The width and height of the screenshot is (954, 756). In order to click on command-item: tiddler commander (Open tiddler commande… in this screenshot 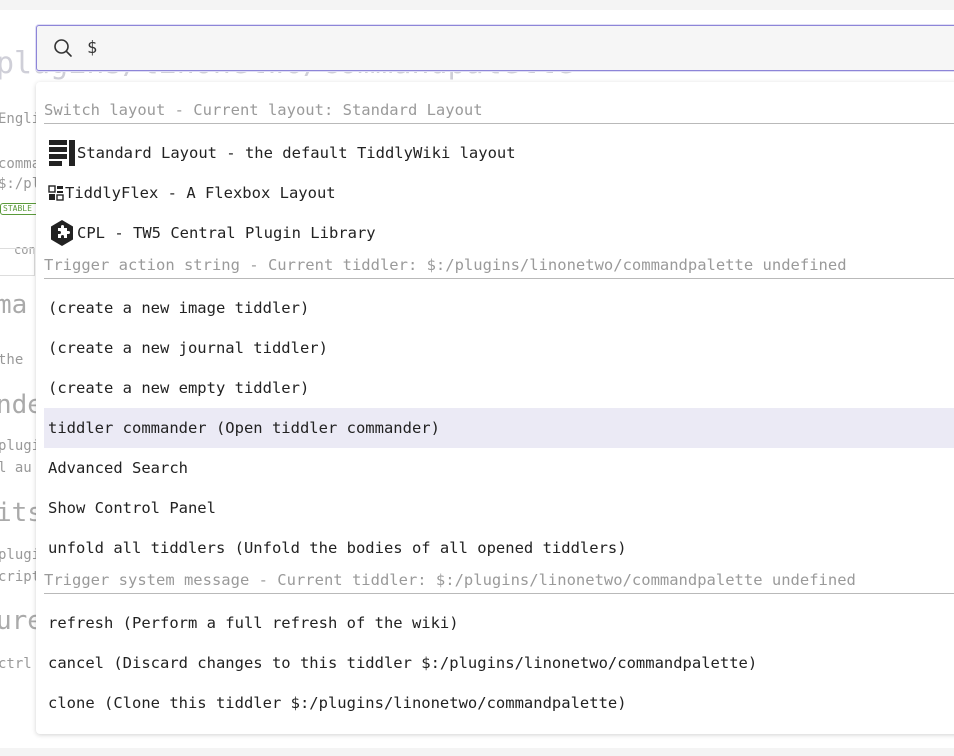, I will do `click(499, 428)`.